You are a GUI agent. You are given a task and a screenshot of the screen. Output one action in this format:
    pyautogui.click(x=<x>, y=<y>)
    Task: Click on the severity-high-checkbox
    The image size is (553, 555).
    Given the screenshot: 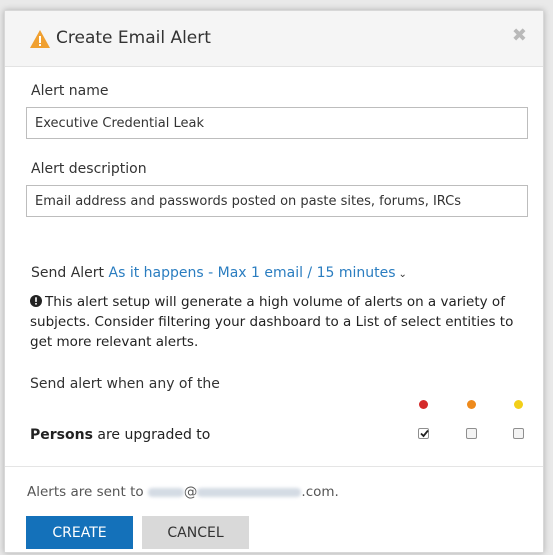 What is the action you would take?
    pyautogui.click(x=423, y=433)
    